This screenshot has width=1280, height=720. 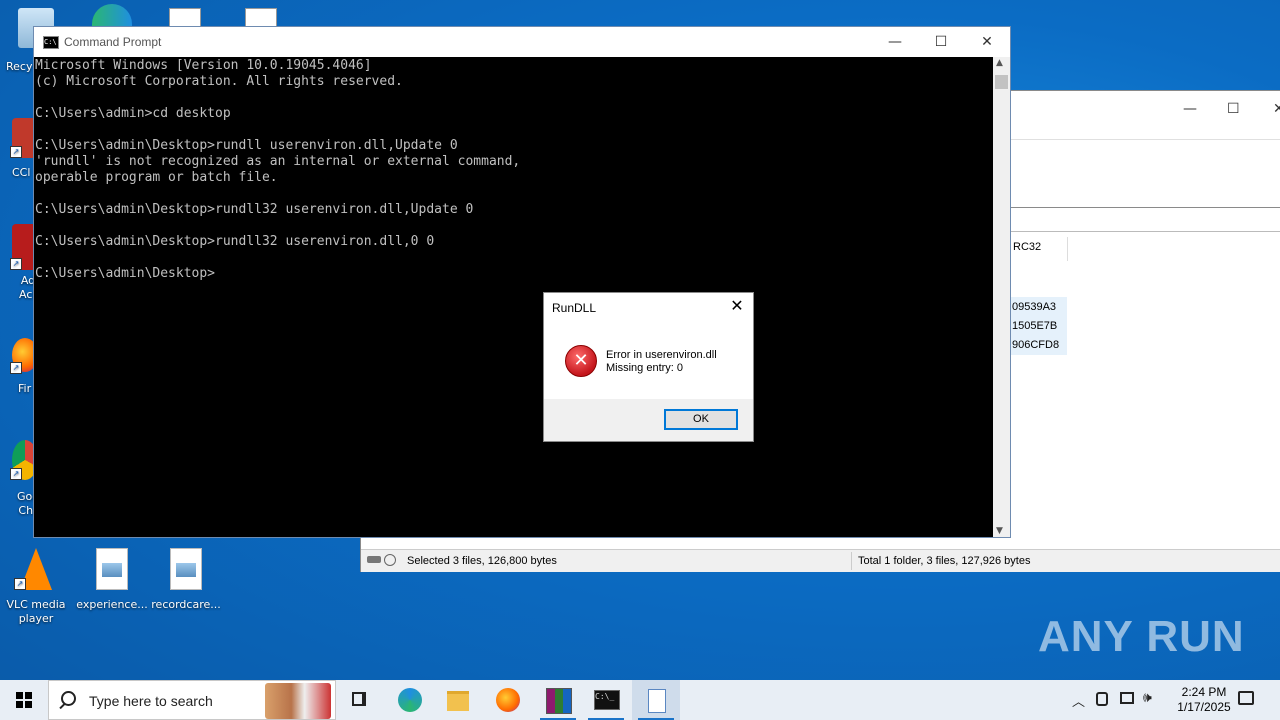 What do you see at coordinates (1145, 245) in the screenshot?
I see `column-header-row` at bounding box center [1145, 245].